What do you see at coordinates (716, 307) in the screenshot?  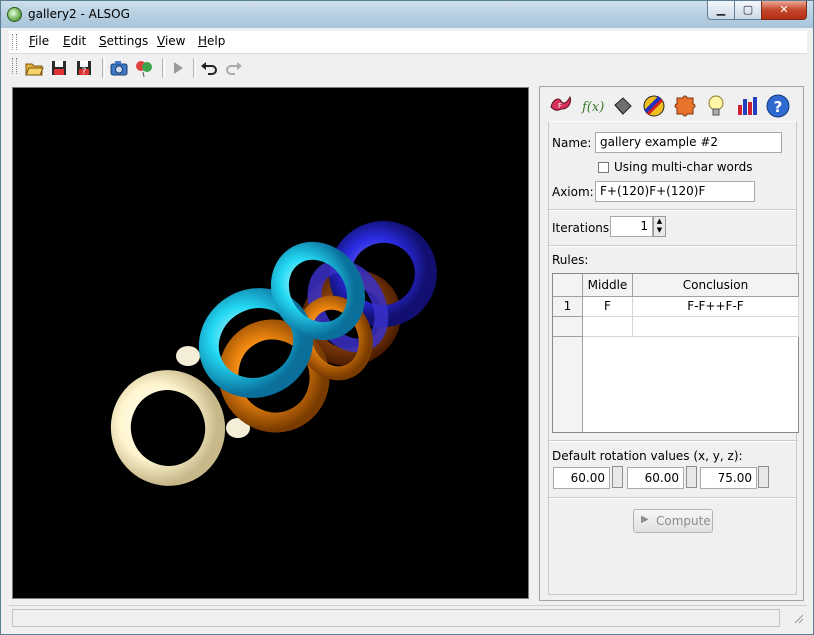 I see `rule-conclusion-cell: F-F++F-F` at bounding box center [716, 307].